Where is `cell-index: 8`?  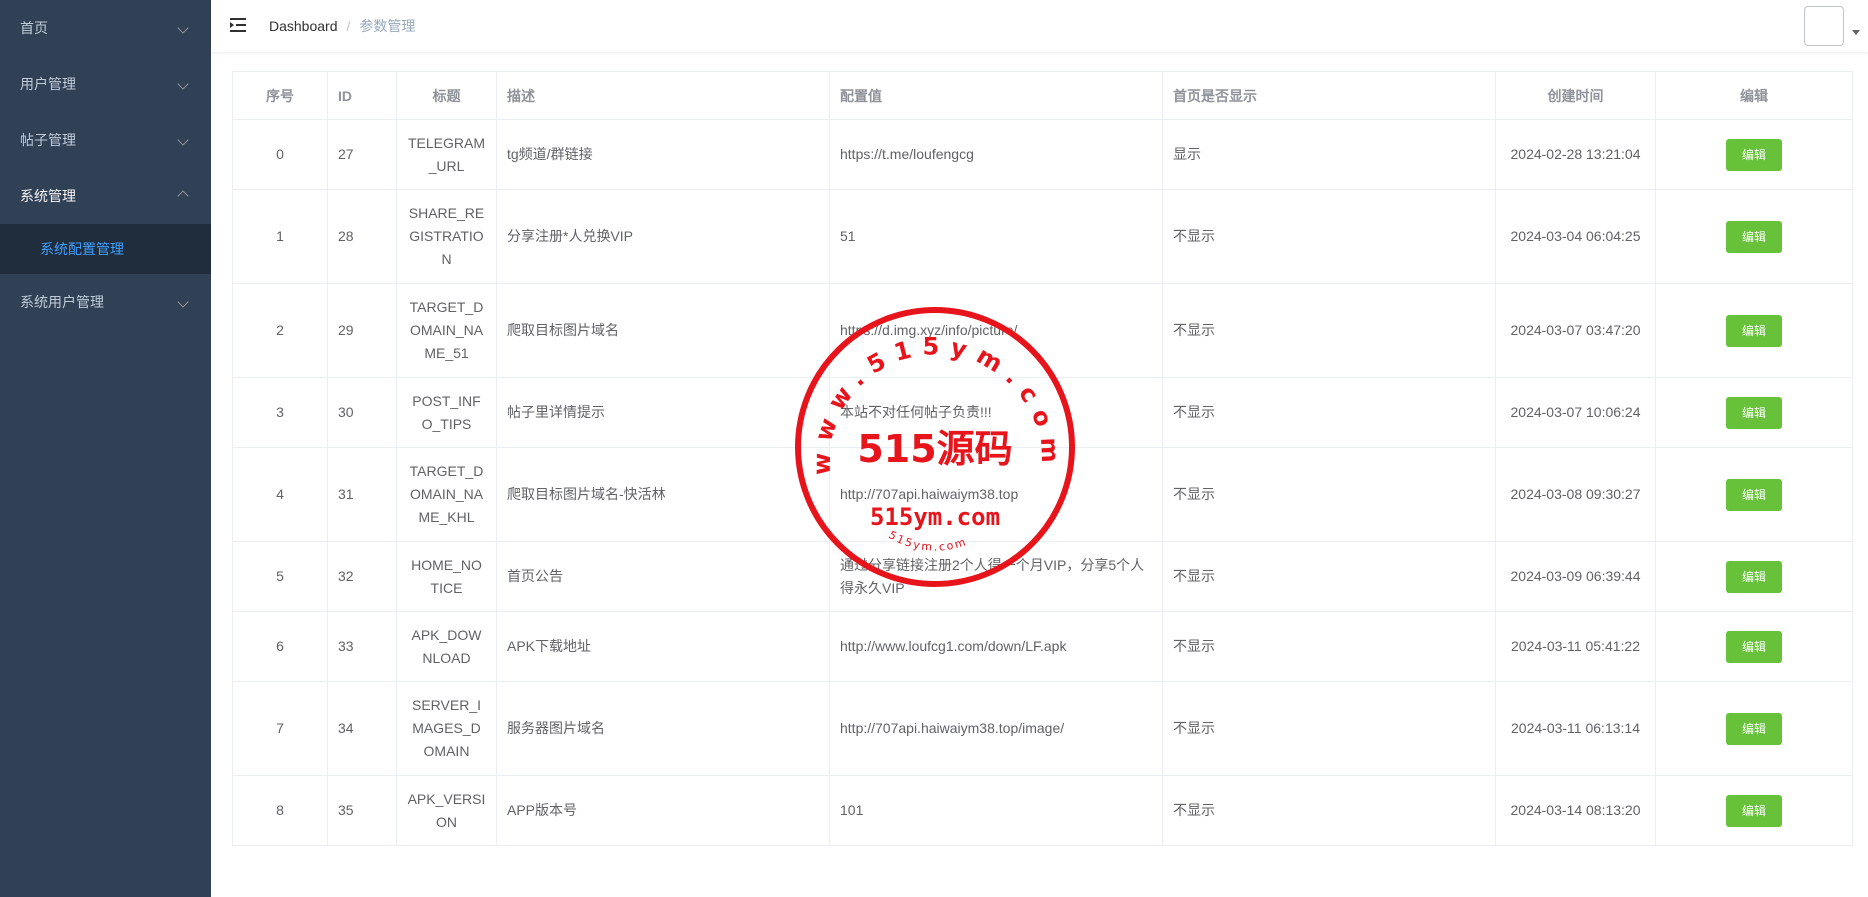 cell-index: 8 is located at coordinates (280, 810).